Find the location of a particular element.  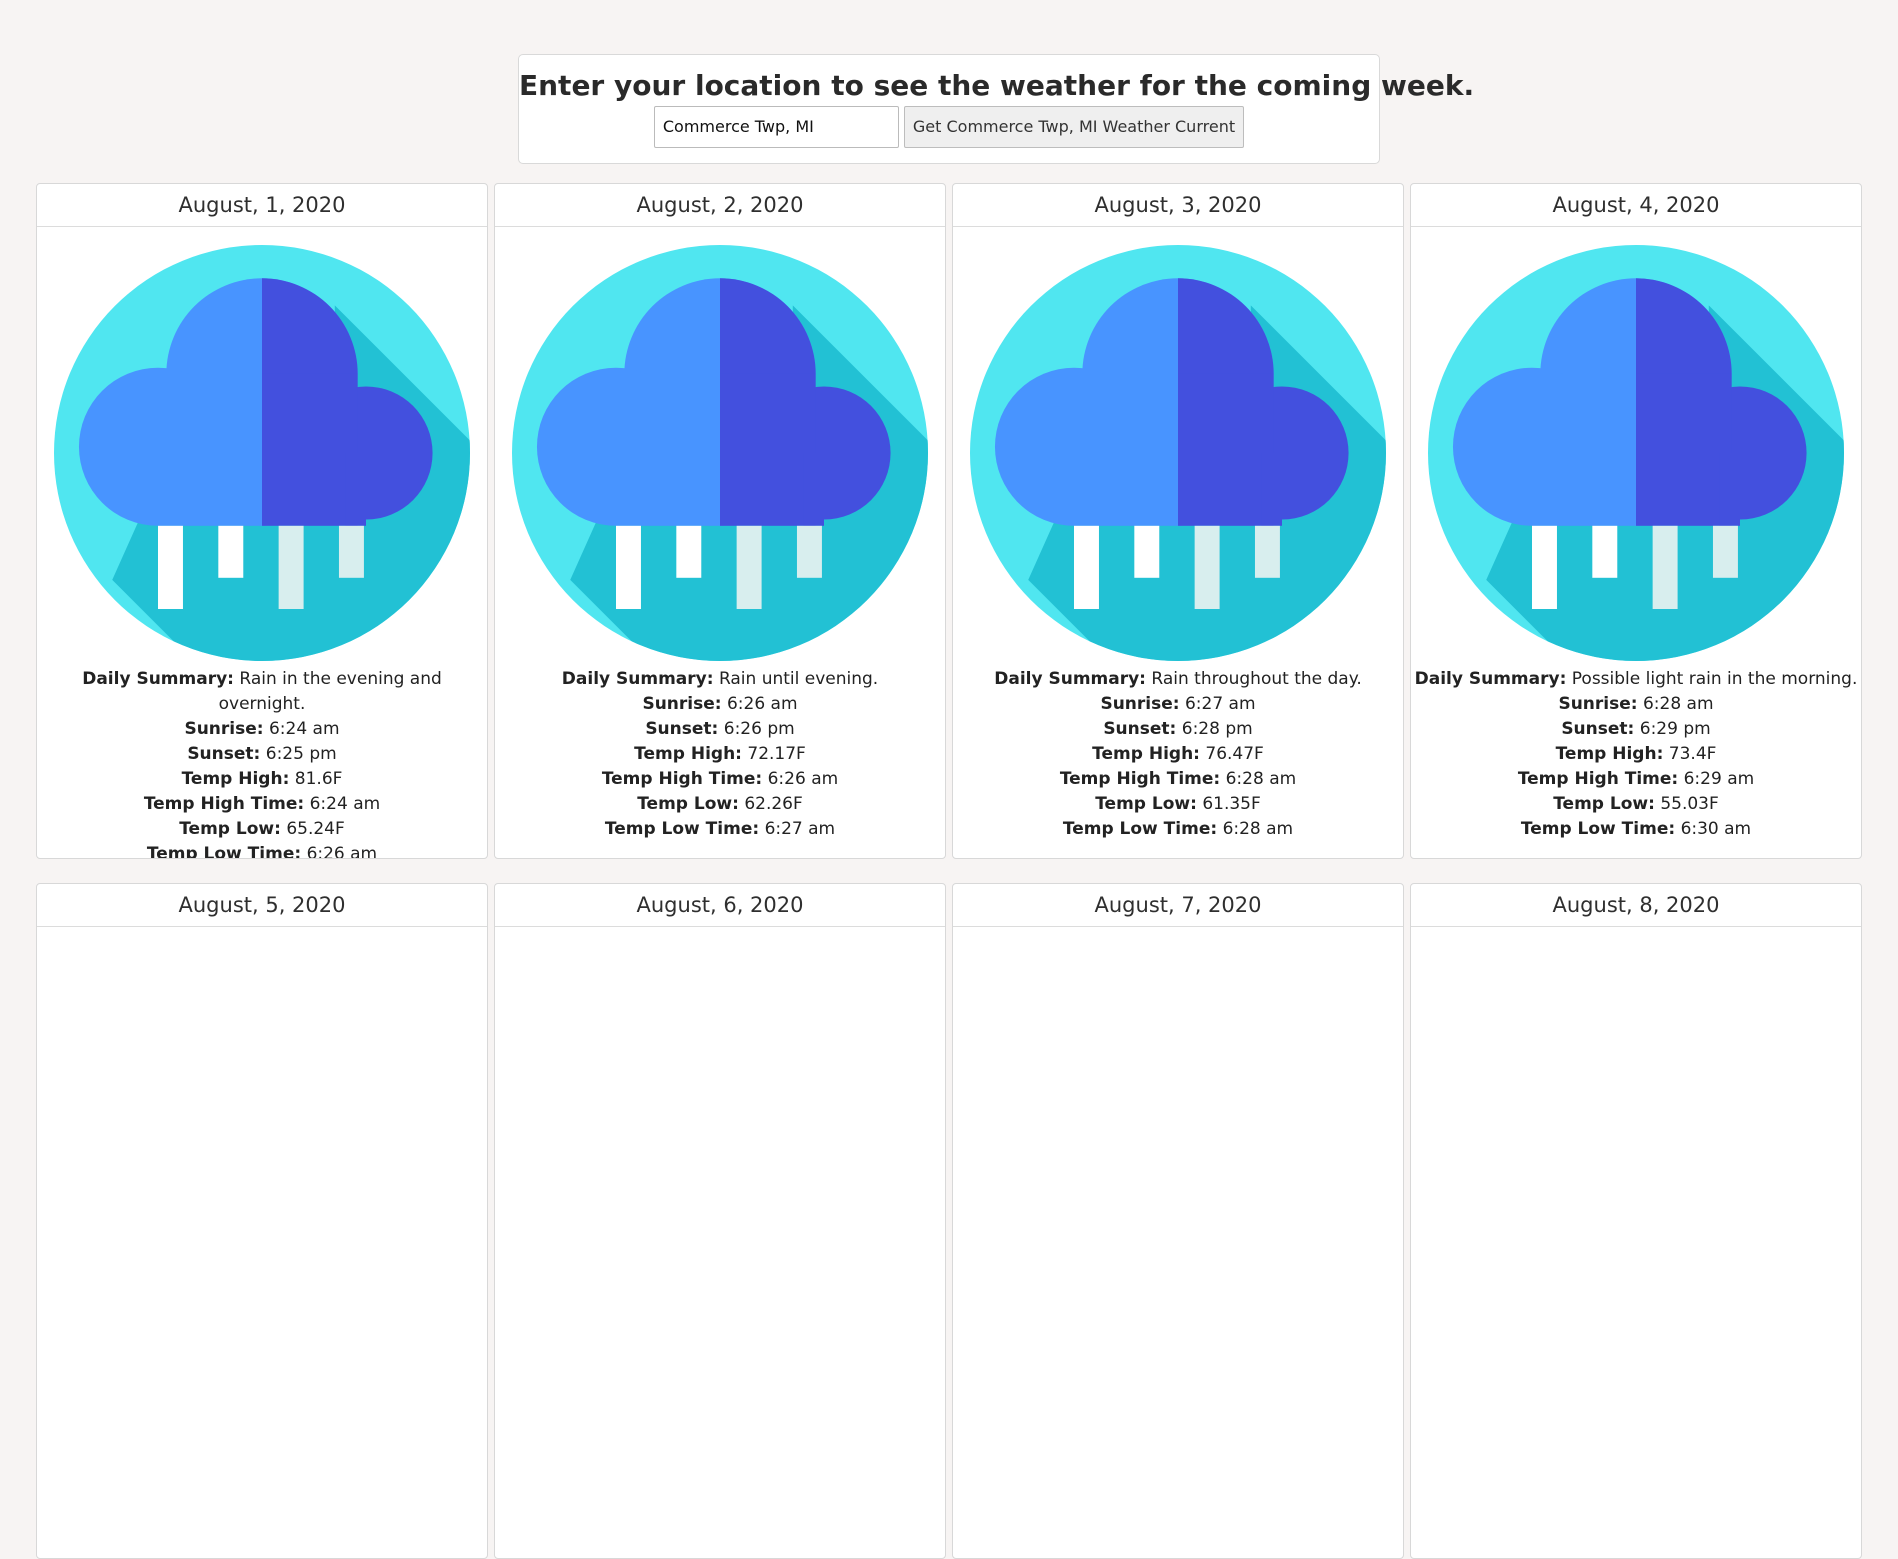

sunrise-line: Sunrise: 6:24 am is located at coordinates (262, 729).